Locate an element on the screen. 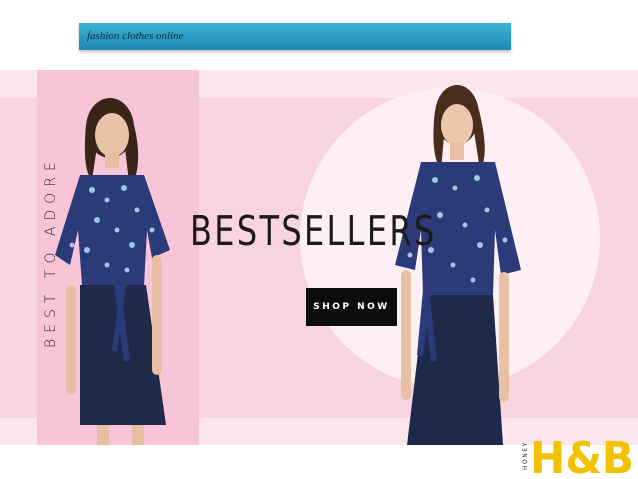  logo-subtext: HONEY is located at coordinates (525, 455).